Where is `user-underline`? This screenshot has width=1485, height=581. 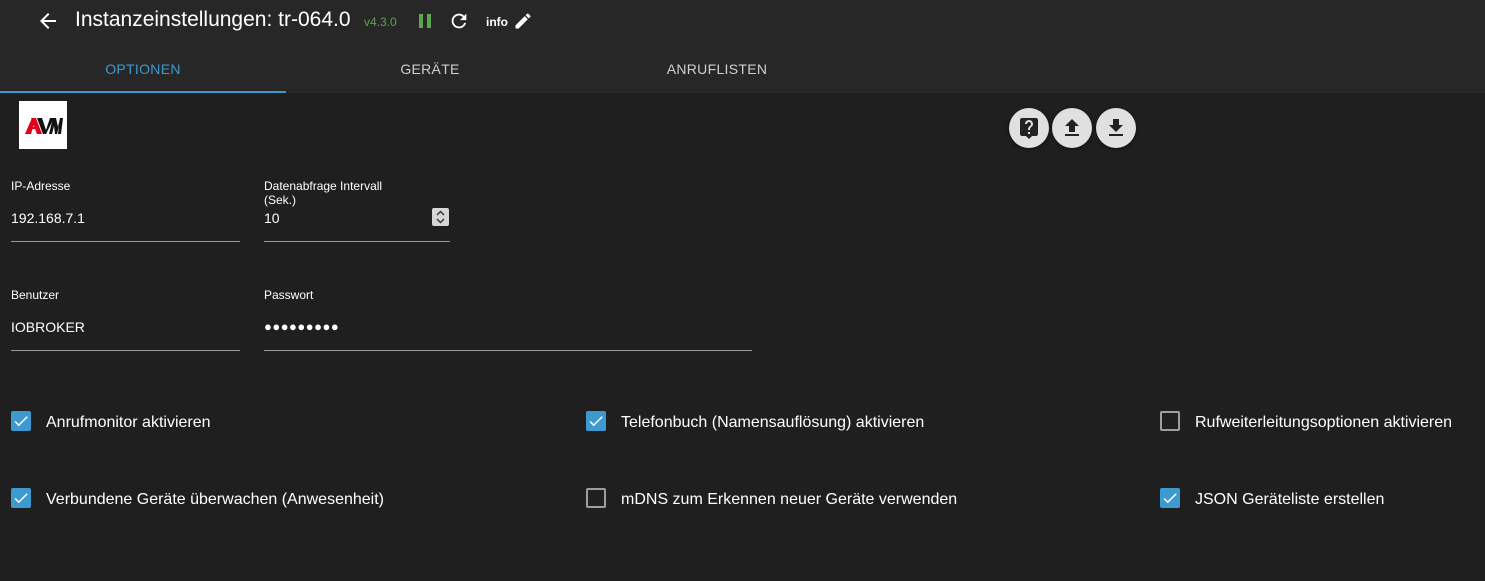
user-underline is located at coordinates (125, 350).